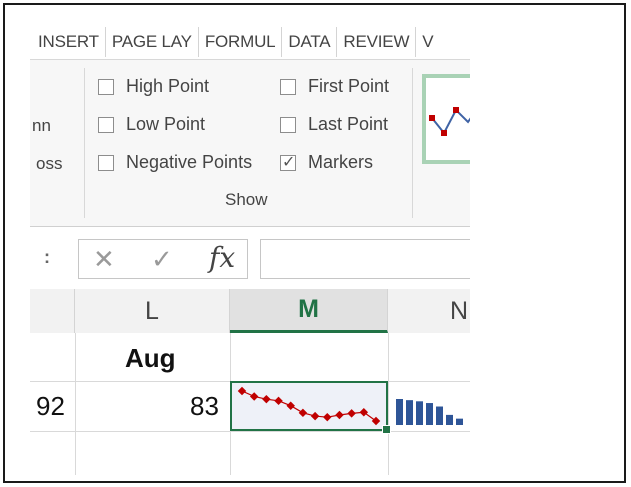 The width and height of the screenshot is (631, 487). I want to click on fill-handle, so click(386, 429).